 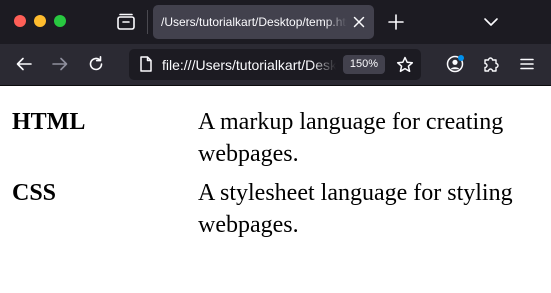 What do you see at coordinates (396, 22) in the screenshot?
I see `plus-icon` at bounding box center [396, 22].